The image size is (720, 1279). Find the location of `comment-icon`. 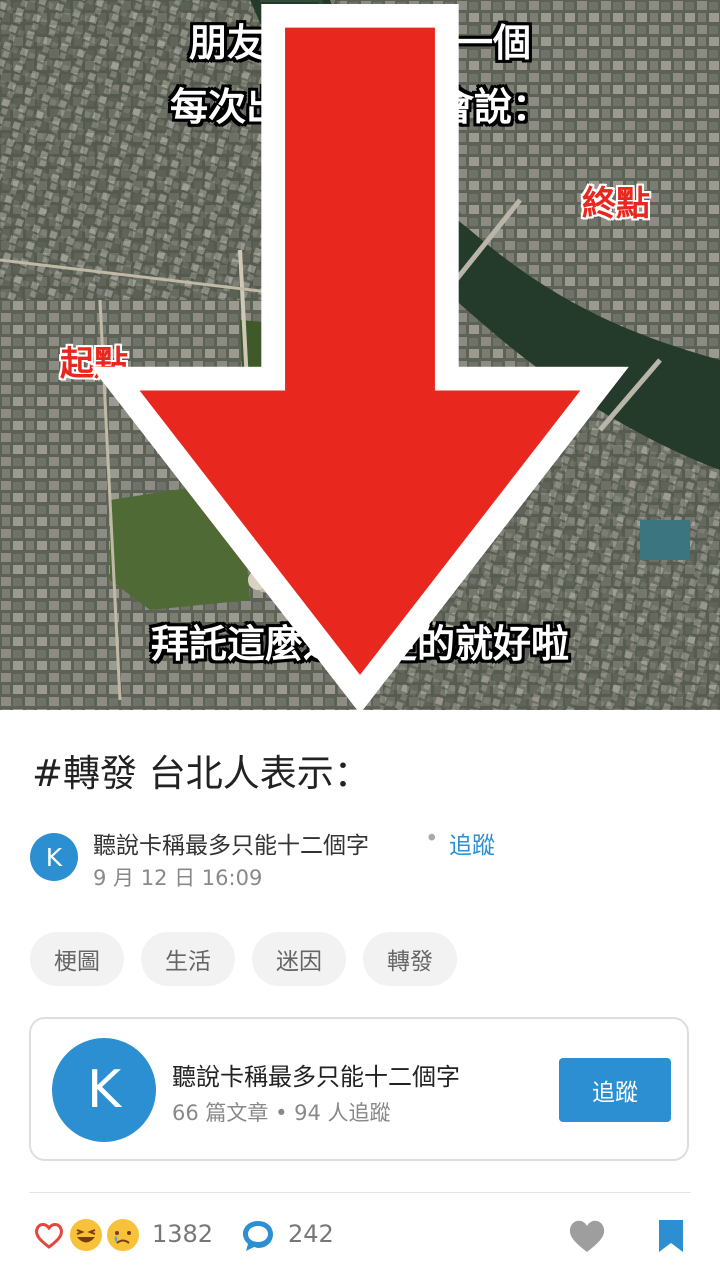

comment-icon is located at coordinates (258, 1236).